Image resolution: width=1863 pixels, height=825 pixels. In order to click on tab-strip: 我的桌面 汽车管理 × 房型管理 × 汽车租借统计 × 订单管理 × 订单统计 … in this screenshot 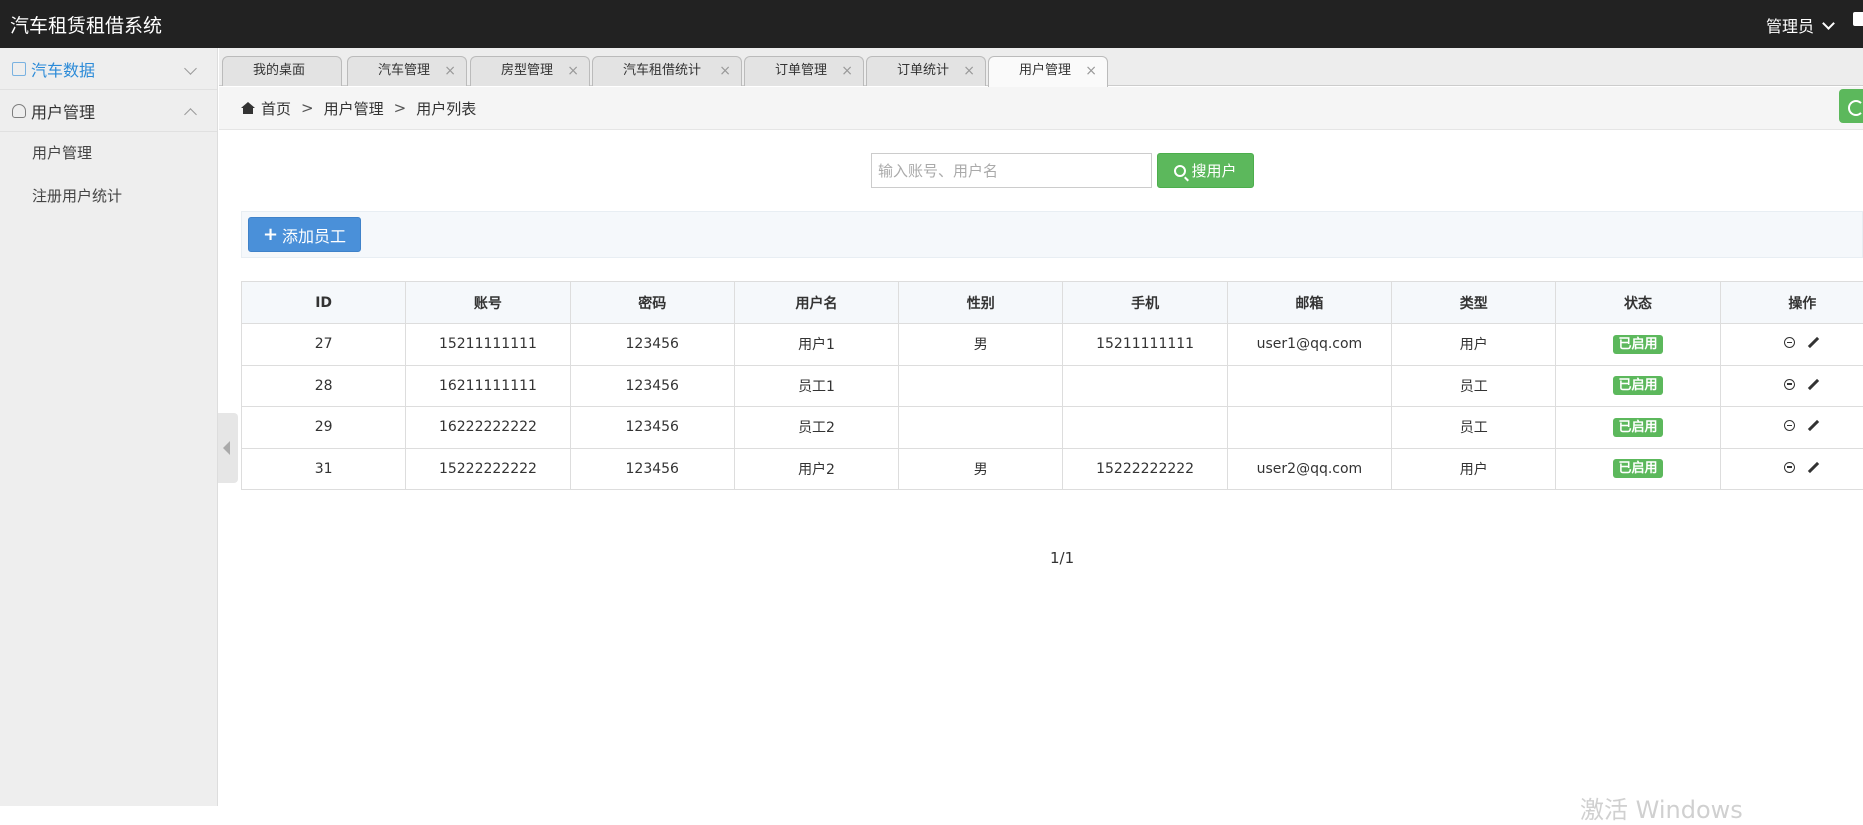, I will do `click(1041, 67)`.